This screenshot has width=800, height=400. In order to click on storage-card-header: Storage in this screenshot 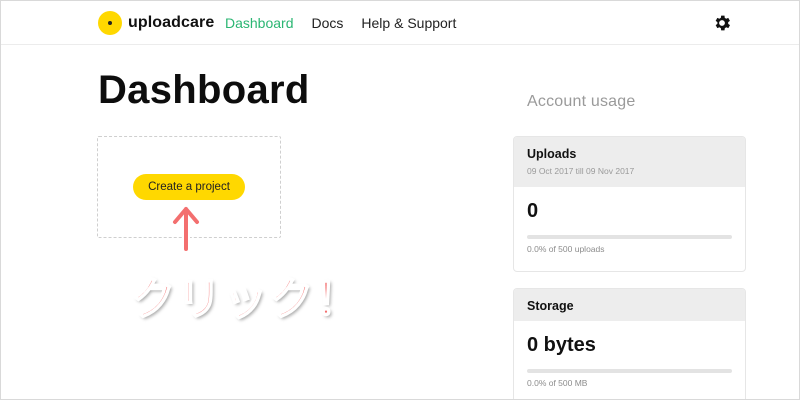, I will do `click(629, 305)`.